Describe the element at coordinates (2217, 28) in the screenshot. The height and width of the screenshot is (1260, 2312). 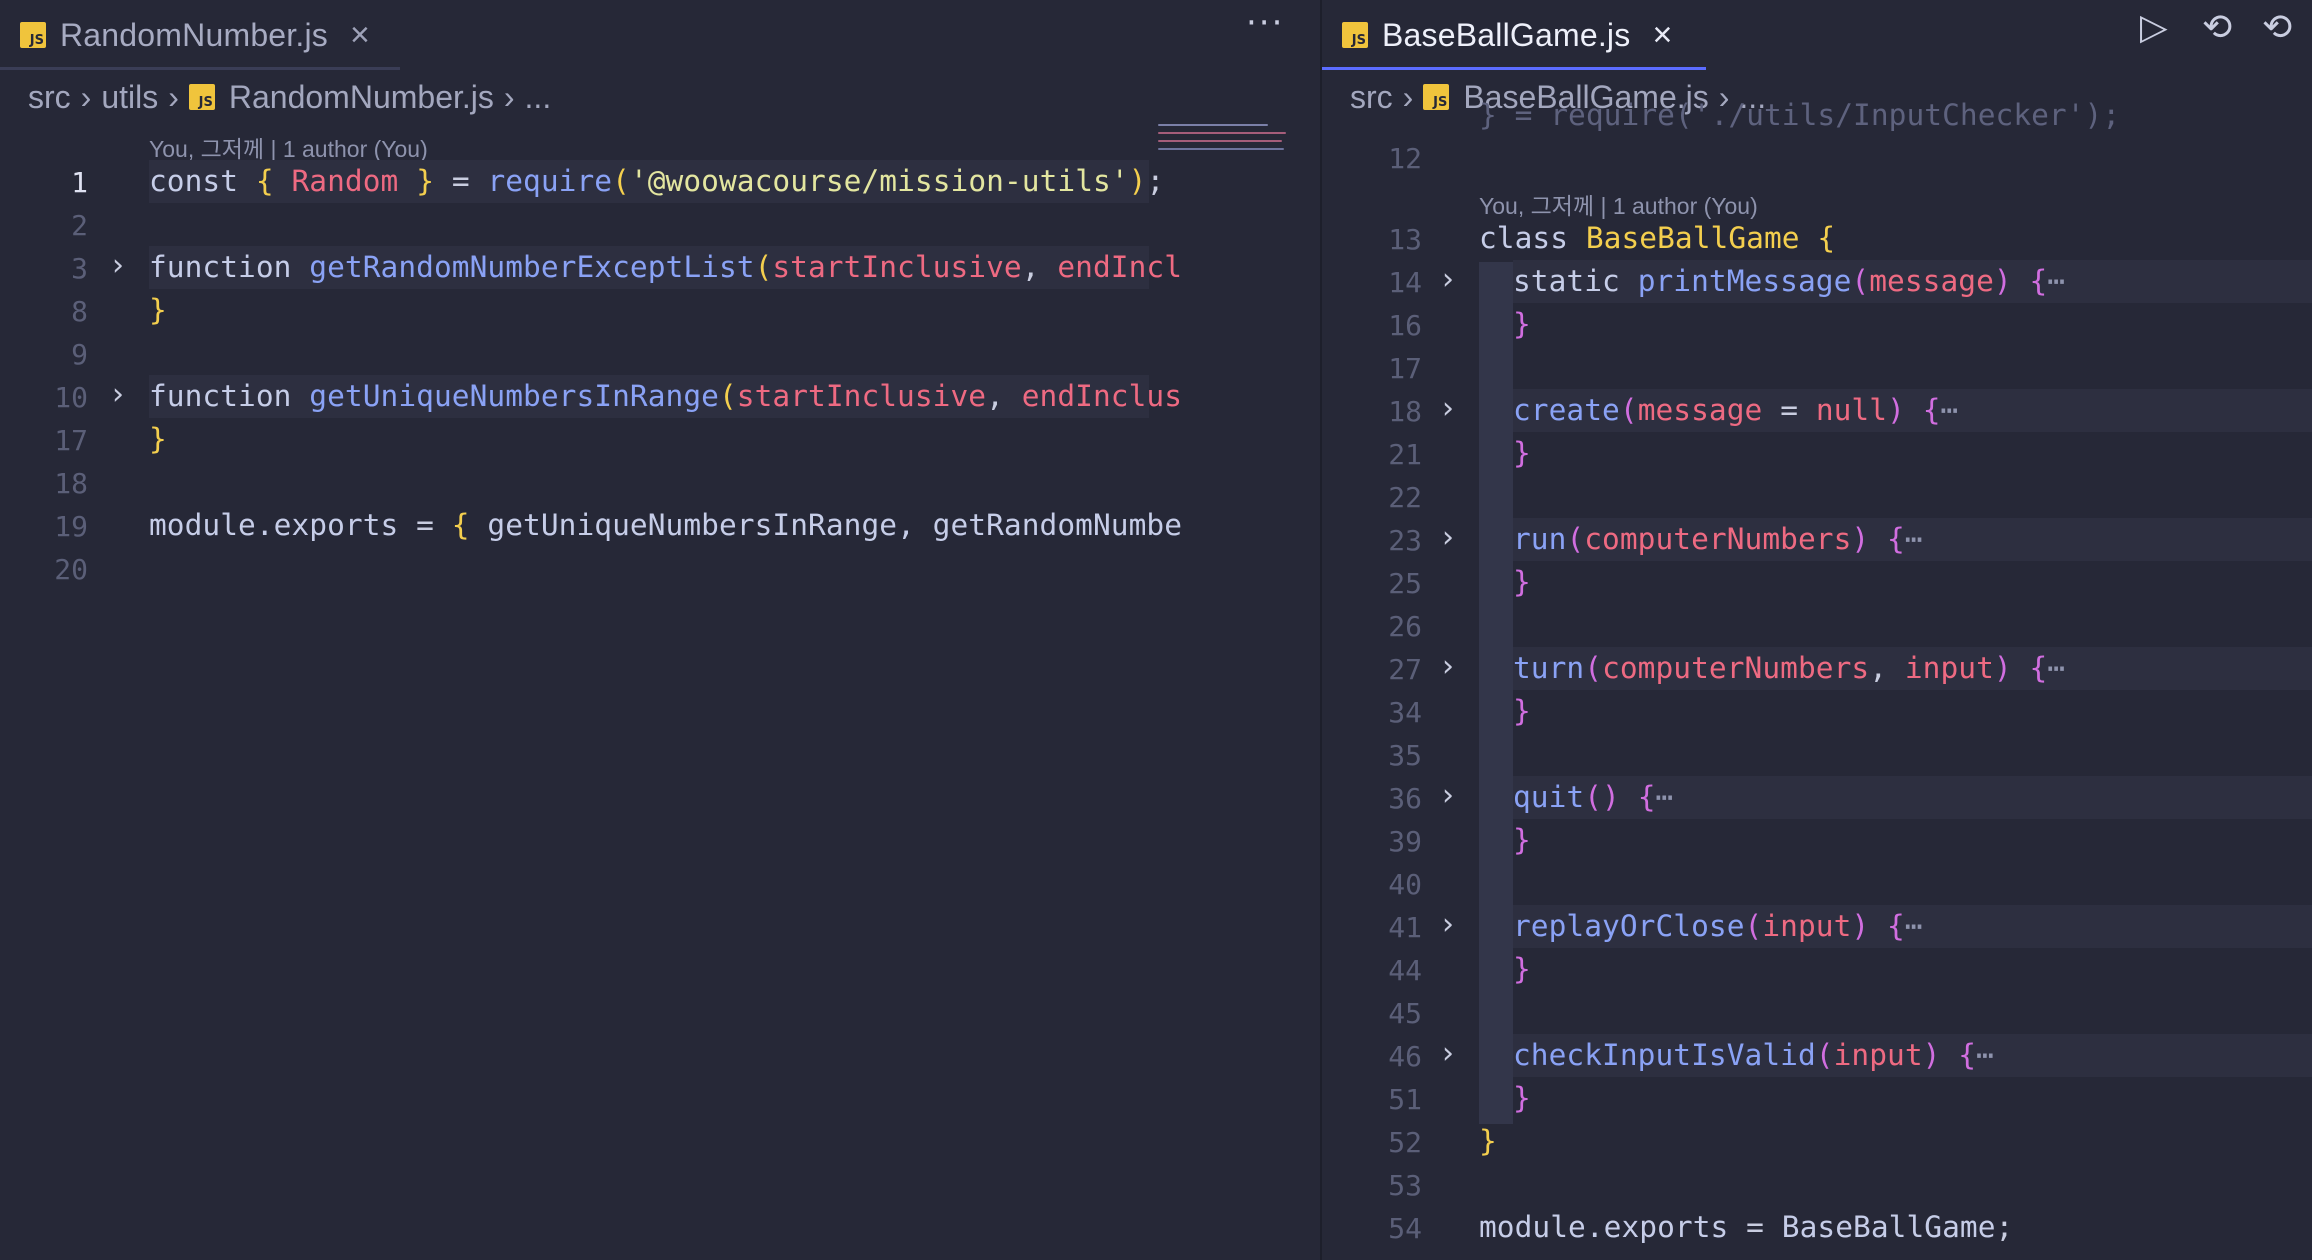
I see `timeline-icon: ⟲` at that location.